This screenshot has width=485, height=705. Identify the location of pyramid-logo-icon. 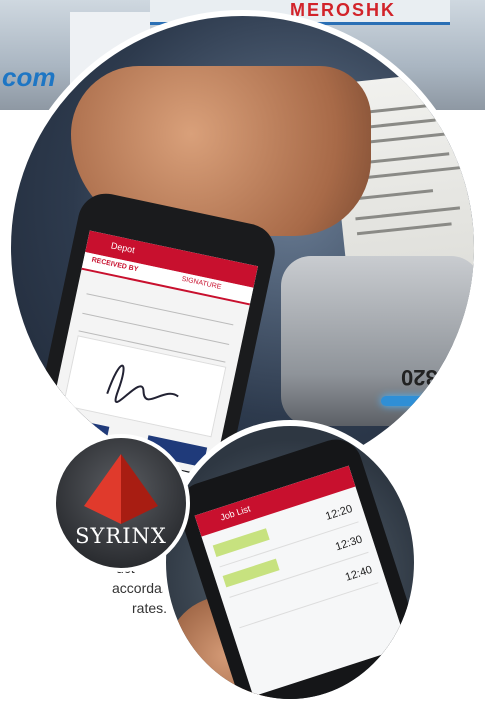
(121, 489).